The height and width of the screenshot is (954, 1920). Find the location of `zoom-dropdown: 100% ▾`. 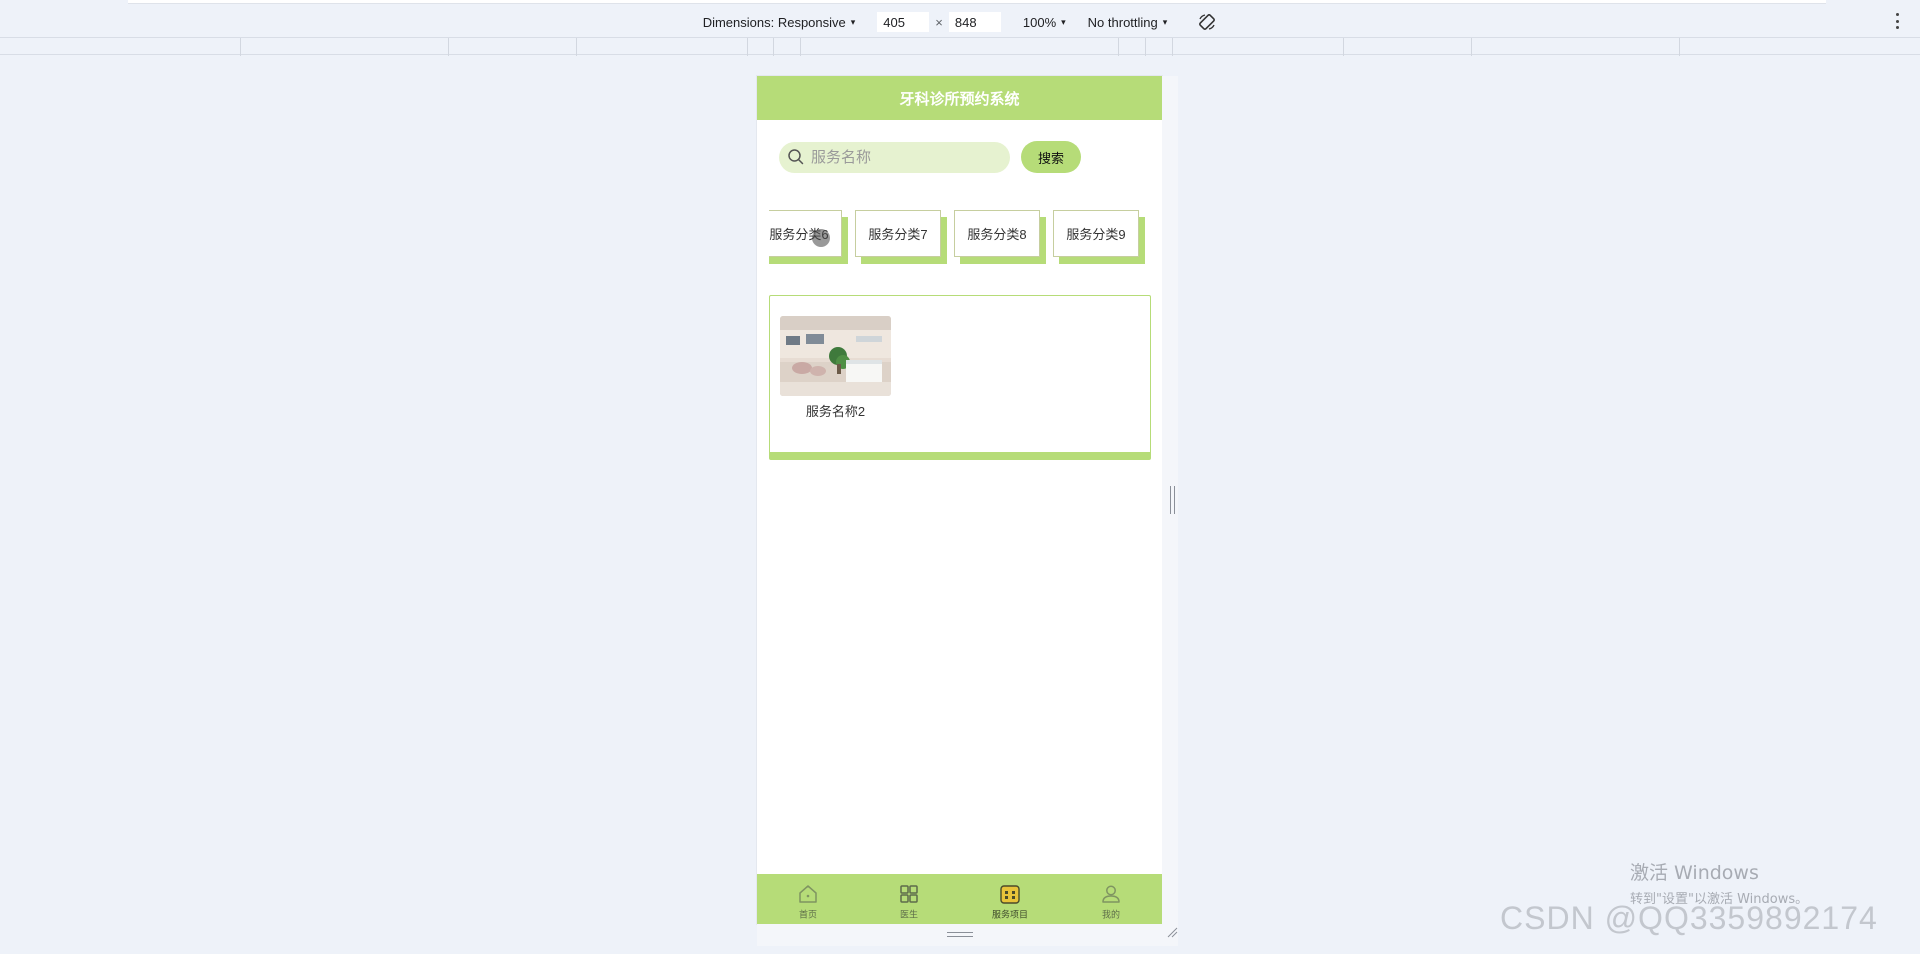

zoom-dropdown: 100% ▾ is located at coordinates (1044, 22).